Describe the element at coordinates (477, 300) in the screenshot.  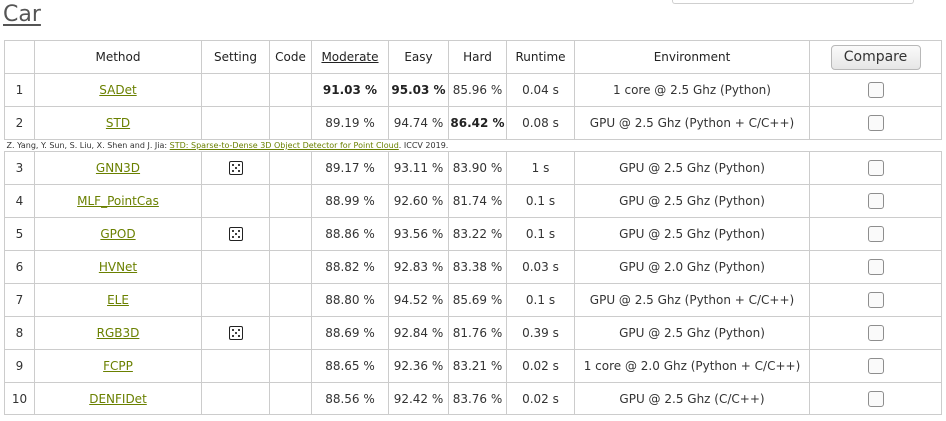
I see `hard-cell: 85.69 %` at that location.